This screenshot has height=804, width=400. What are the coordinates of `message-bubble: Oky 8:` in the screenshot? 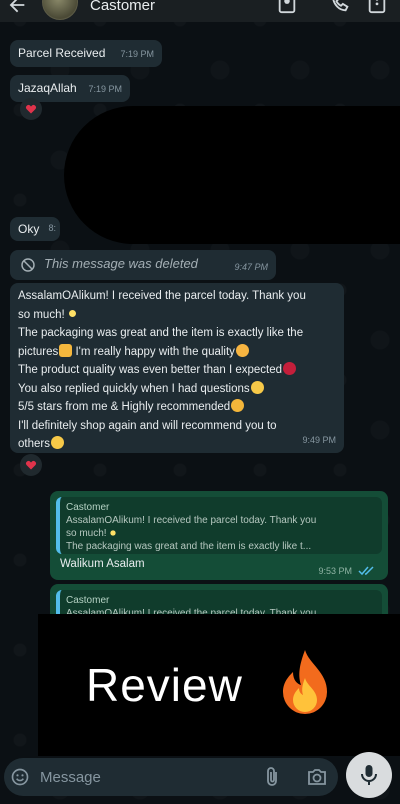 It's located at (35, 229).